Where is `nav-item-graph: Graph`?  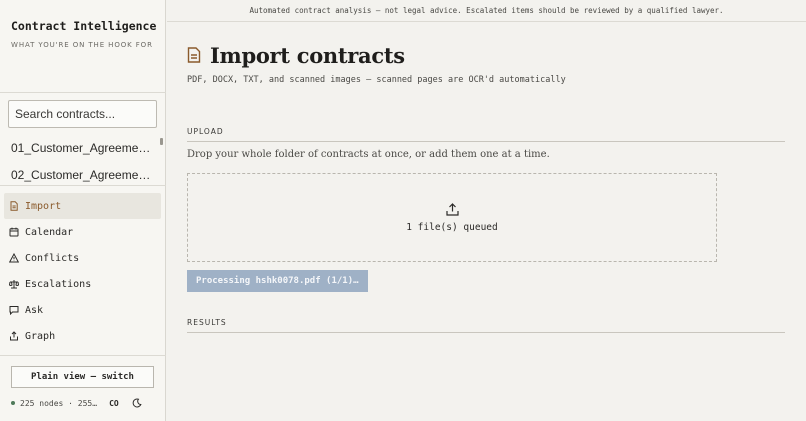 nav-item-graph: Graph is located at coordinates (82, 336).